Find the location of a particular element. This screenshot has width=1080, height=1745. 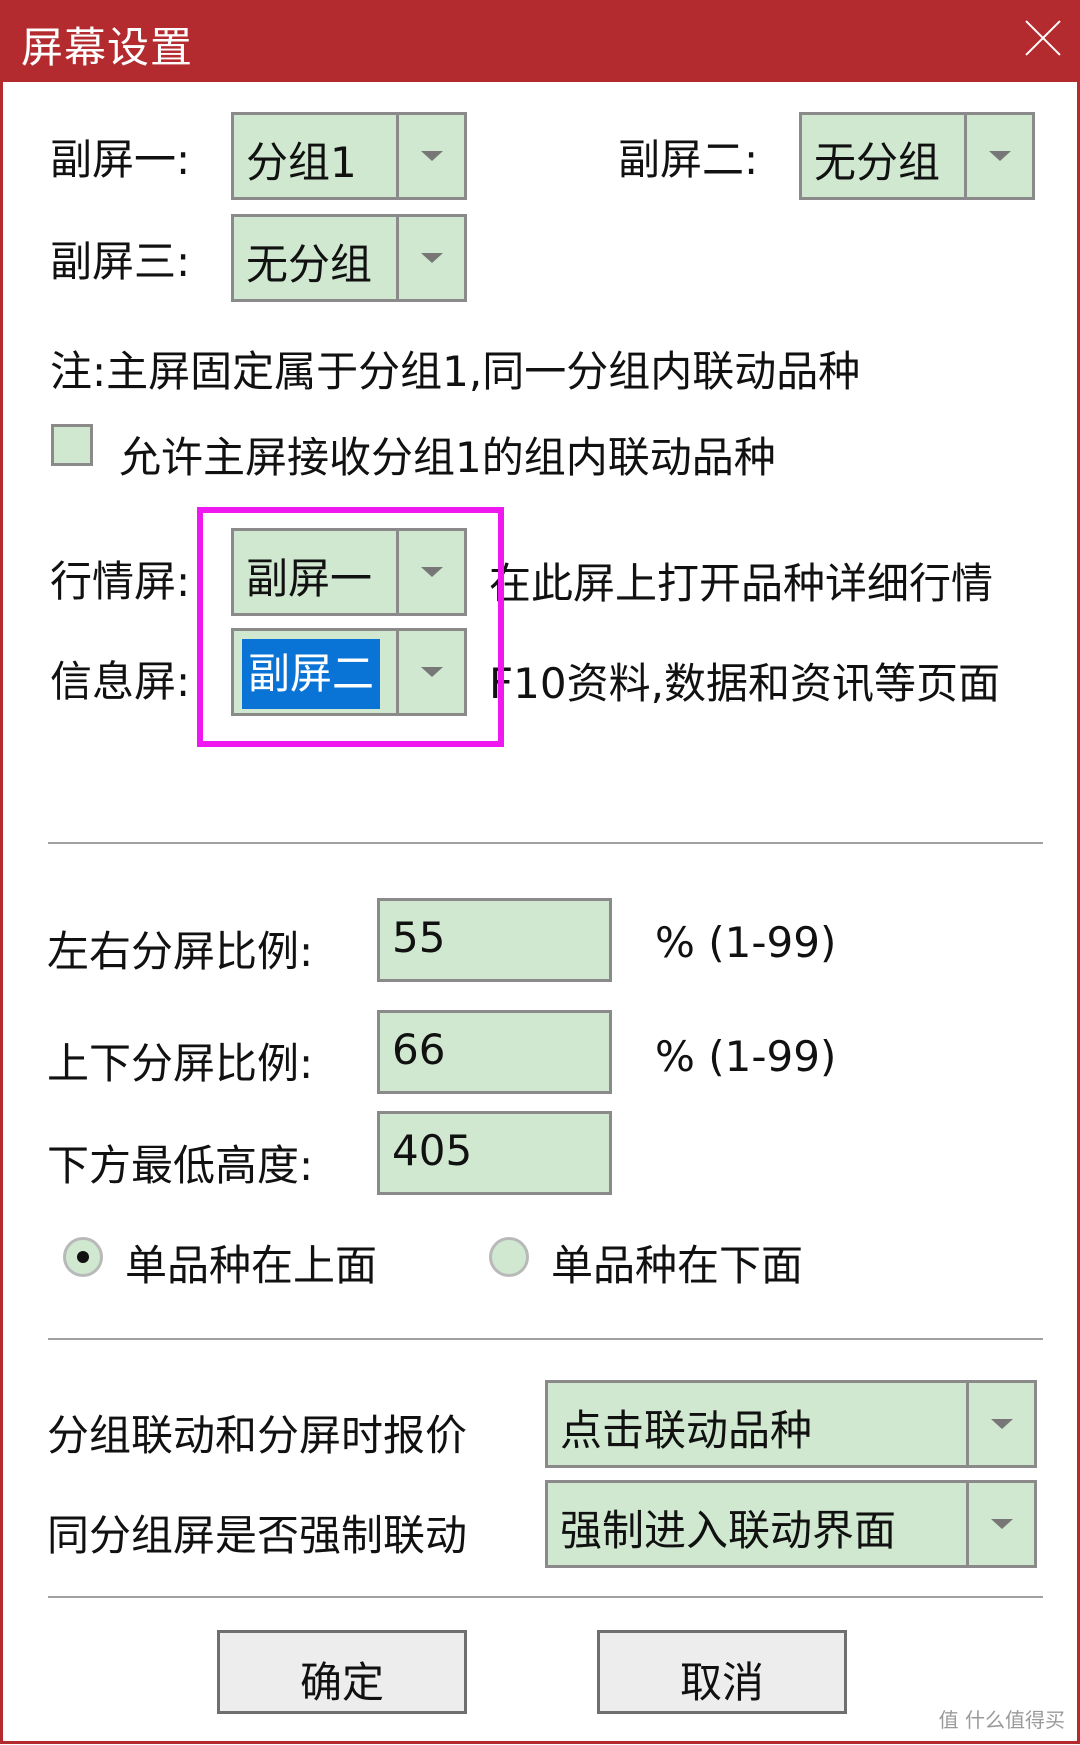

sub-screen-1-value: 分组1 is located at coordinates (301, 162).